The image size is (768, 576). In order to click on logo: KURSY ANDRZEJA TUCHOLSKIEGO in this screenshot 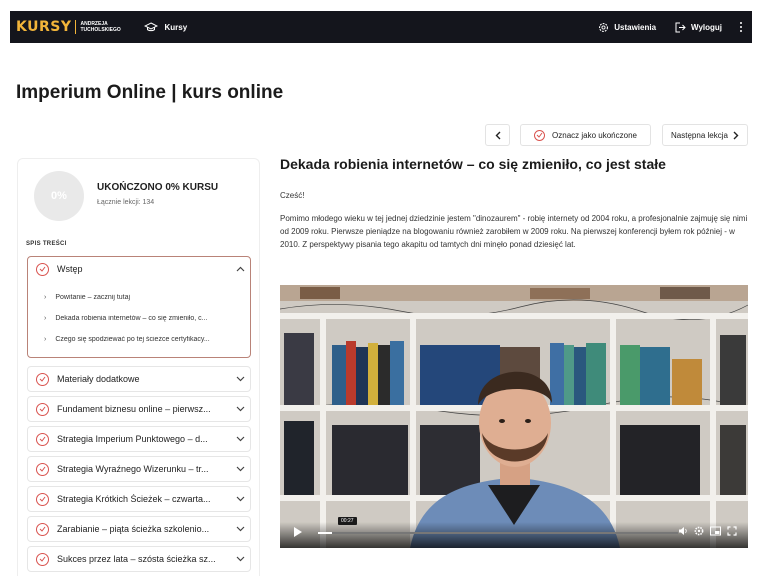, I will do `click(70, 27)`.